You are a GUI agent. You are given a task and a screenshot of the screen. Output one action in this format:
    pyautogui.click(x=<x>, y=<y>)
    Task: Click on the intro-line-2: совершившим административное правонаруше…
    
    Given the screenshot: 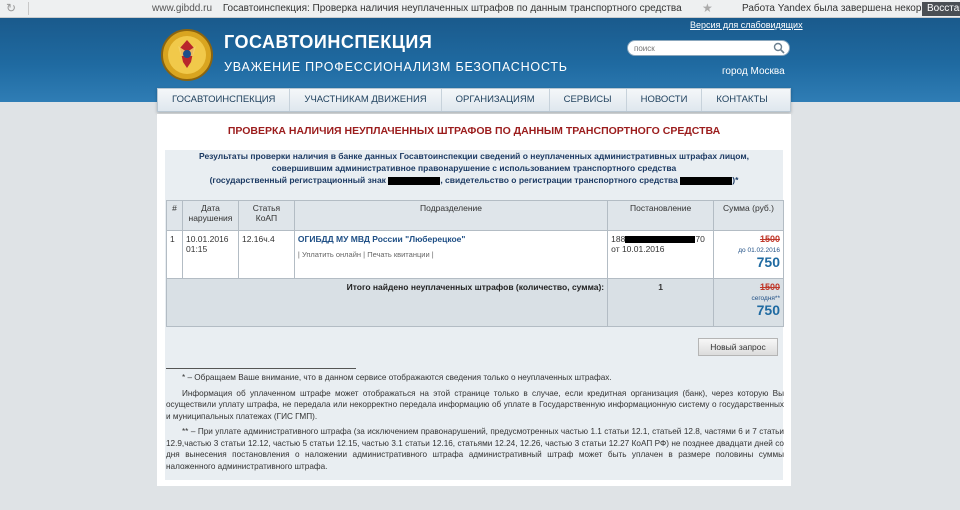 What is the action you would take?
    pyautogui.click(x=474, y=168)
    